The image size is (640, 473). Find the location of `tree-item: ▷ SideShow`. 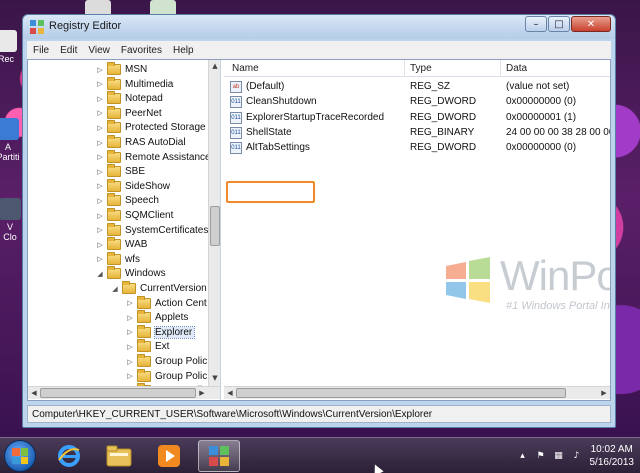

tree-item: ▷ SideShow is located at coordinates (133, 186).